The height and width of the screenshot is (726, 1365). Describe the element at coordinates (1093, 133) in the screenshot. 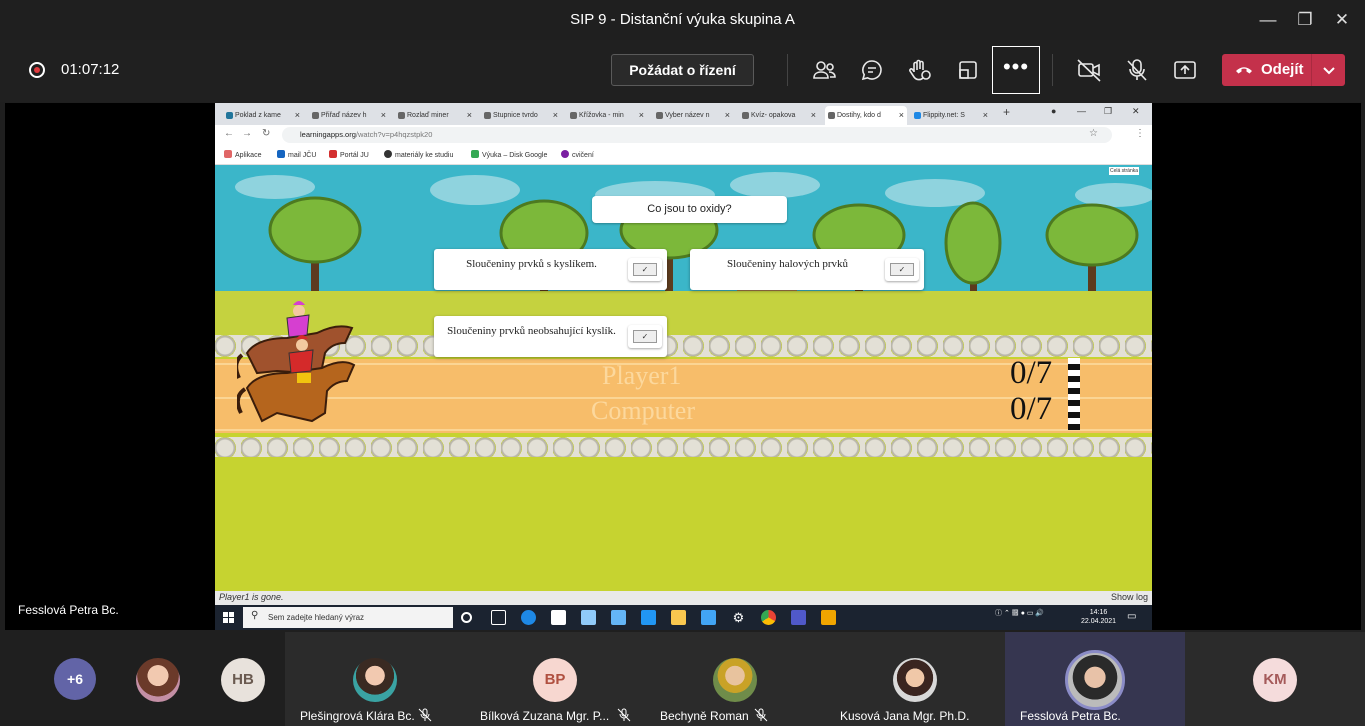

I see `bookmark-star-icon: ☆` at that location.